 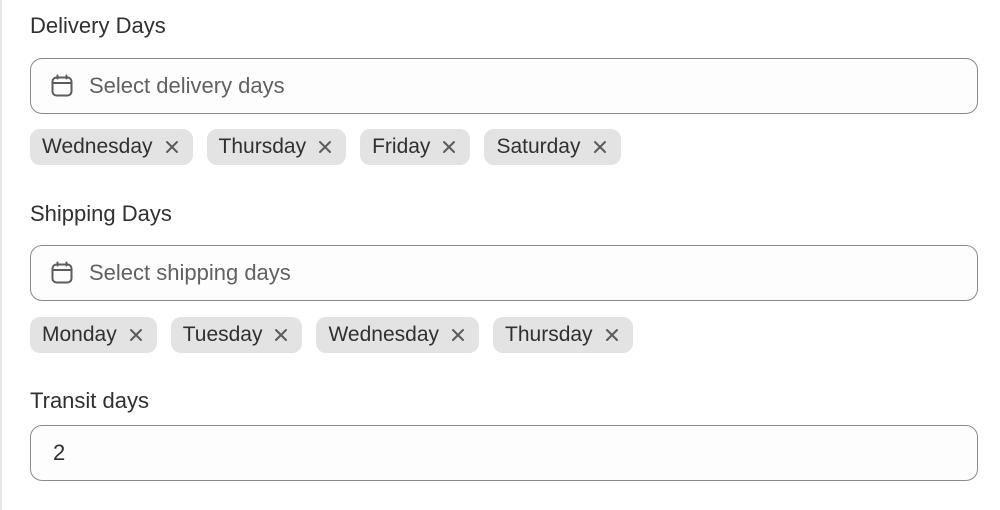 I want to click on shipping-tag-monday: Monday, so click(x=93, y=335).